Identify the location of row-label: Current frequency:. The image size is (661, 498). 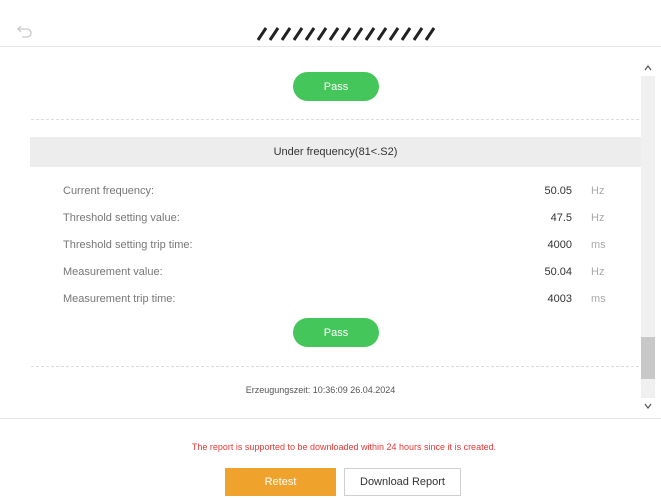
(109, 191).